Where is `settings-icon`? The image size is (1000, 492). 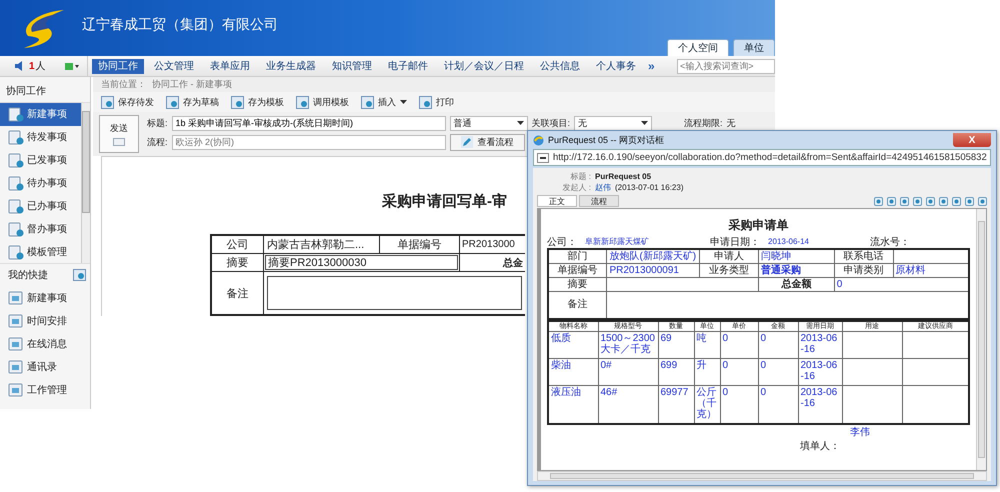 settings-icon is located at coordinates (79, 275).